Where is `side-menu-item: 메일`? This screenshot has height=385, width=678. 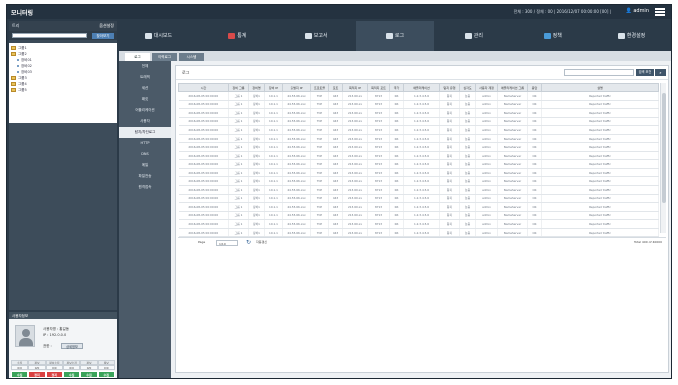 side-menu-item: 메일 is located at coordinates (145, 165).